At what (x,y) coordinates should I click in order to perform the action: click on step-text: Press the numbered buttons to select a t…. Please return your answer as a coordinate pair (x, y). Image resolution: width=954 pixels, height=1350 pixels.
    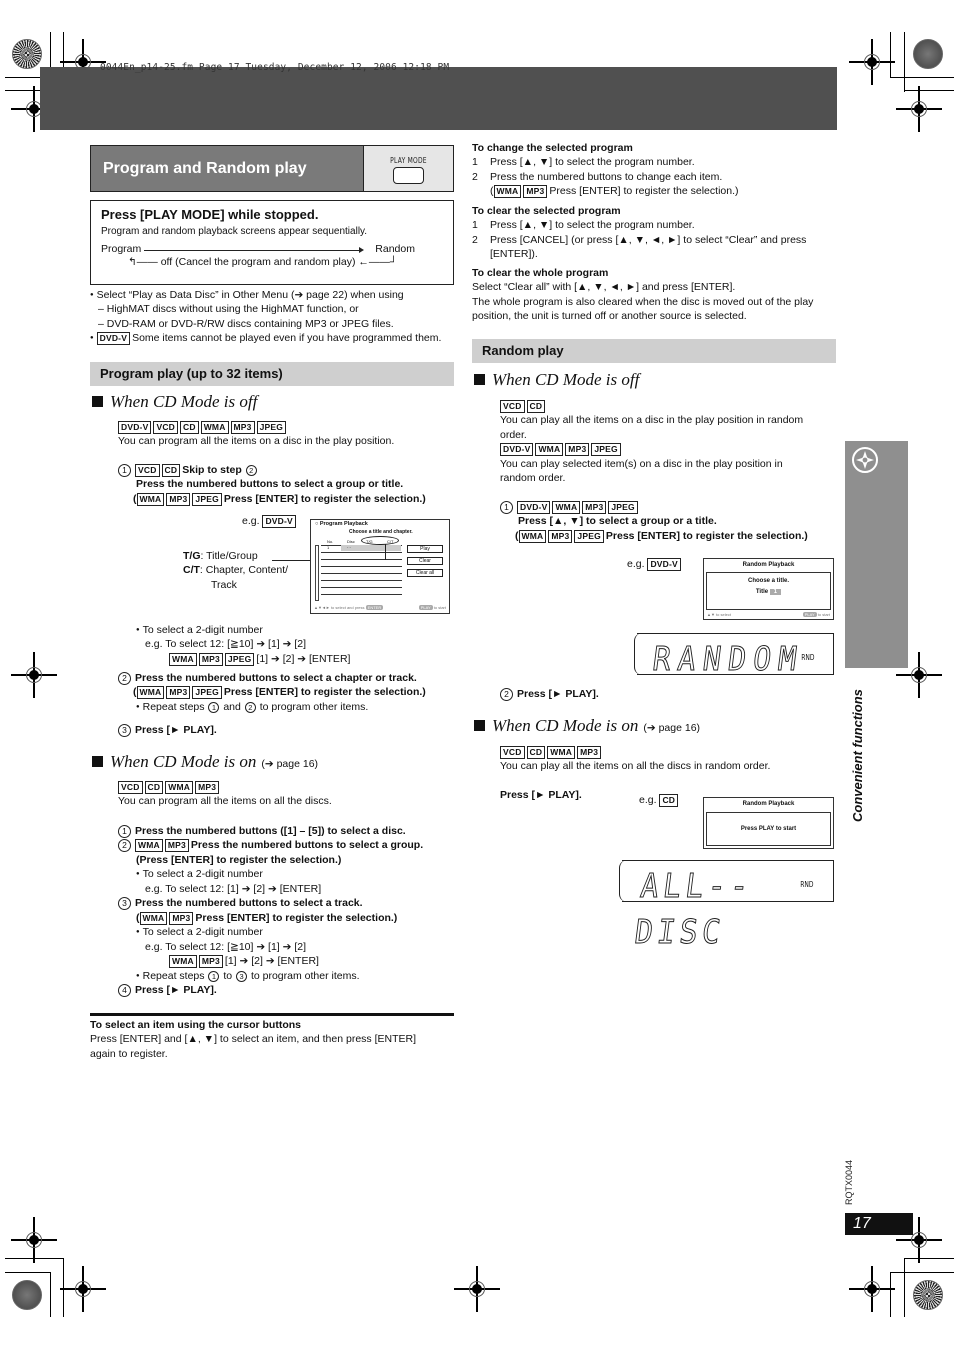
    Looking at the image, I should click on (249, 903).